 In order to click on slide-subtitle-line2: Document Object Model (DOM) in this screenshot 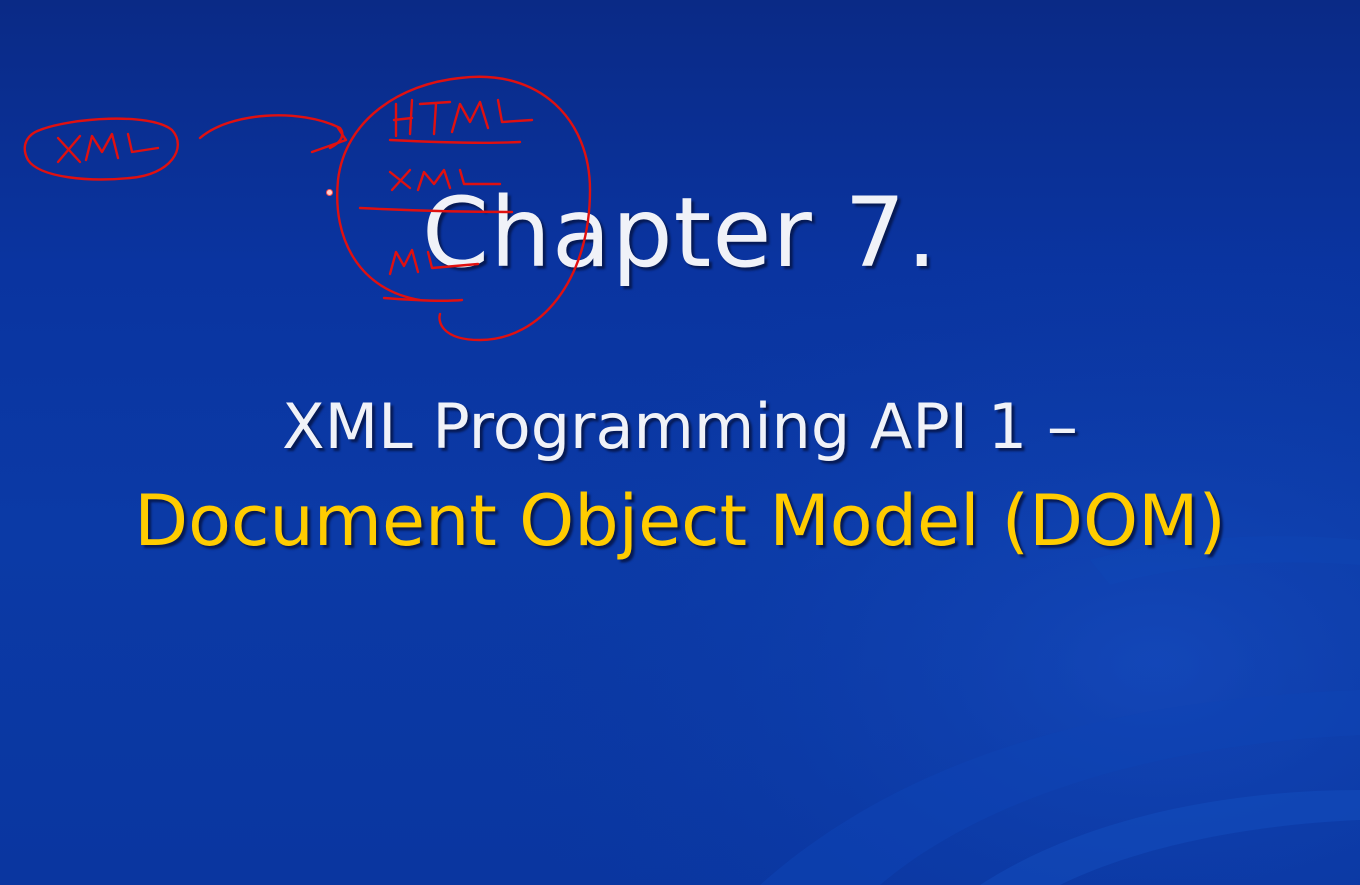, I will do `click(680, 521)`.